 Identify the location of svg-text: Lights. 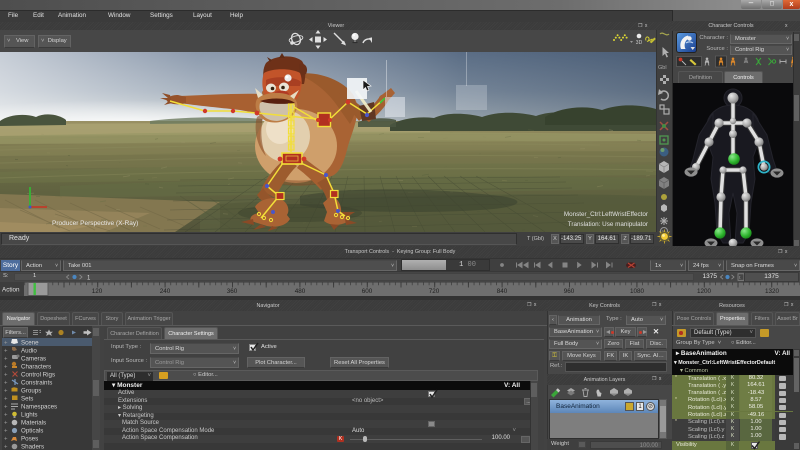
(29, 415).